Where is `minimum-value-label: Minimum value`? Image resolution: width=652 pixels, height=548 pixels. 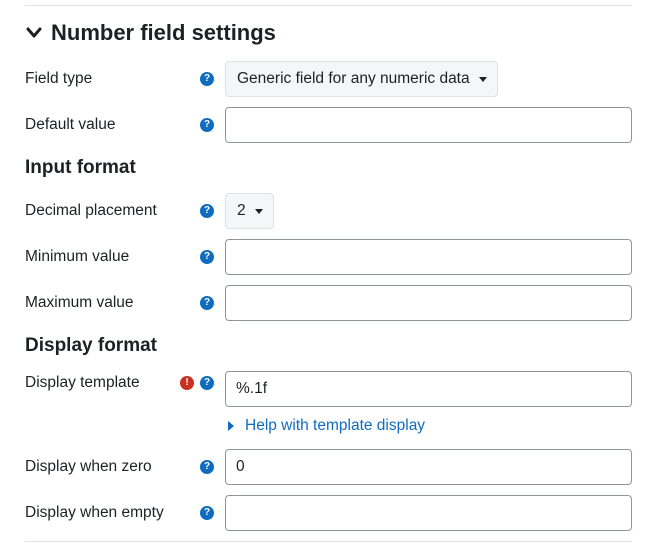 minimum-value-label: Minimum value is located at coordinates (77, 256).